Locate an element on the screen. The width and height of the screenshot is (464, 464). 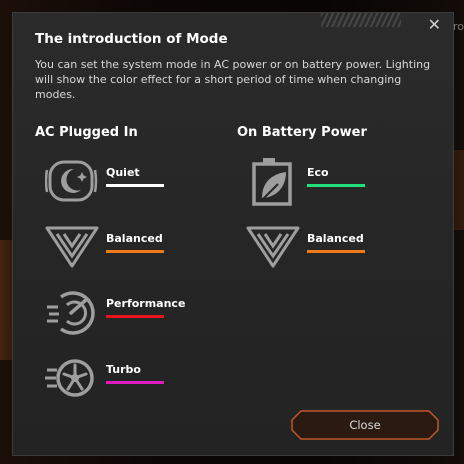
battery-mode-balanced: Balanced is located at coordinates (336, 250).